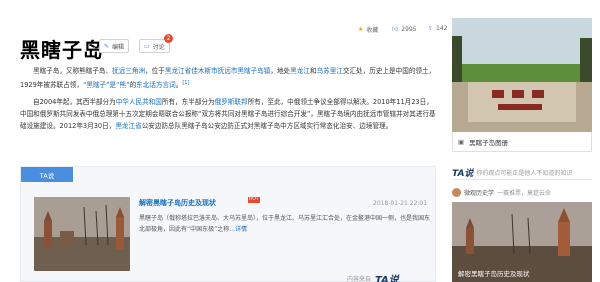 This screenshot has height=282, width=600. What do you see at coordinates (267, 125) in the screenshot?
I see `text-span: 公安边防总队黑瞎子岛公安边防正式对黑瞎子岛中方区域实行常态化治安、边境管理。` at bounding box center [267, 125].